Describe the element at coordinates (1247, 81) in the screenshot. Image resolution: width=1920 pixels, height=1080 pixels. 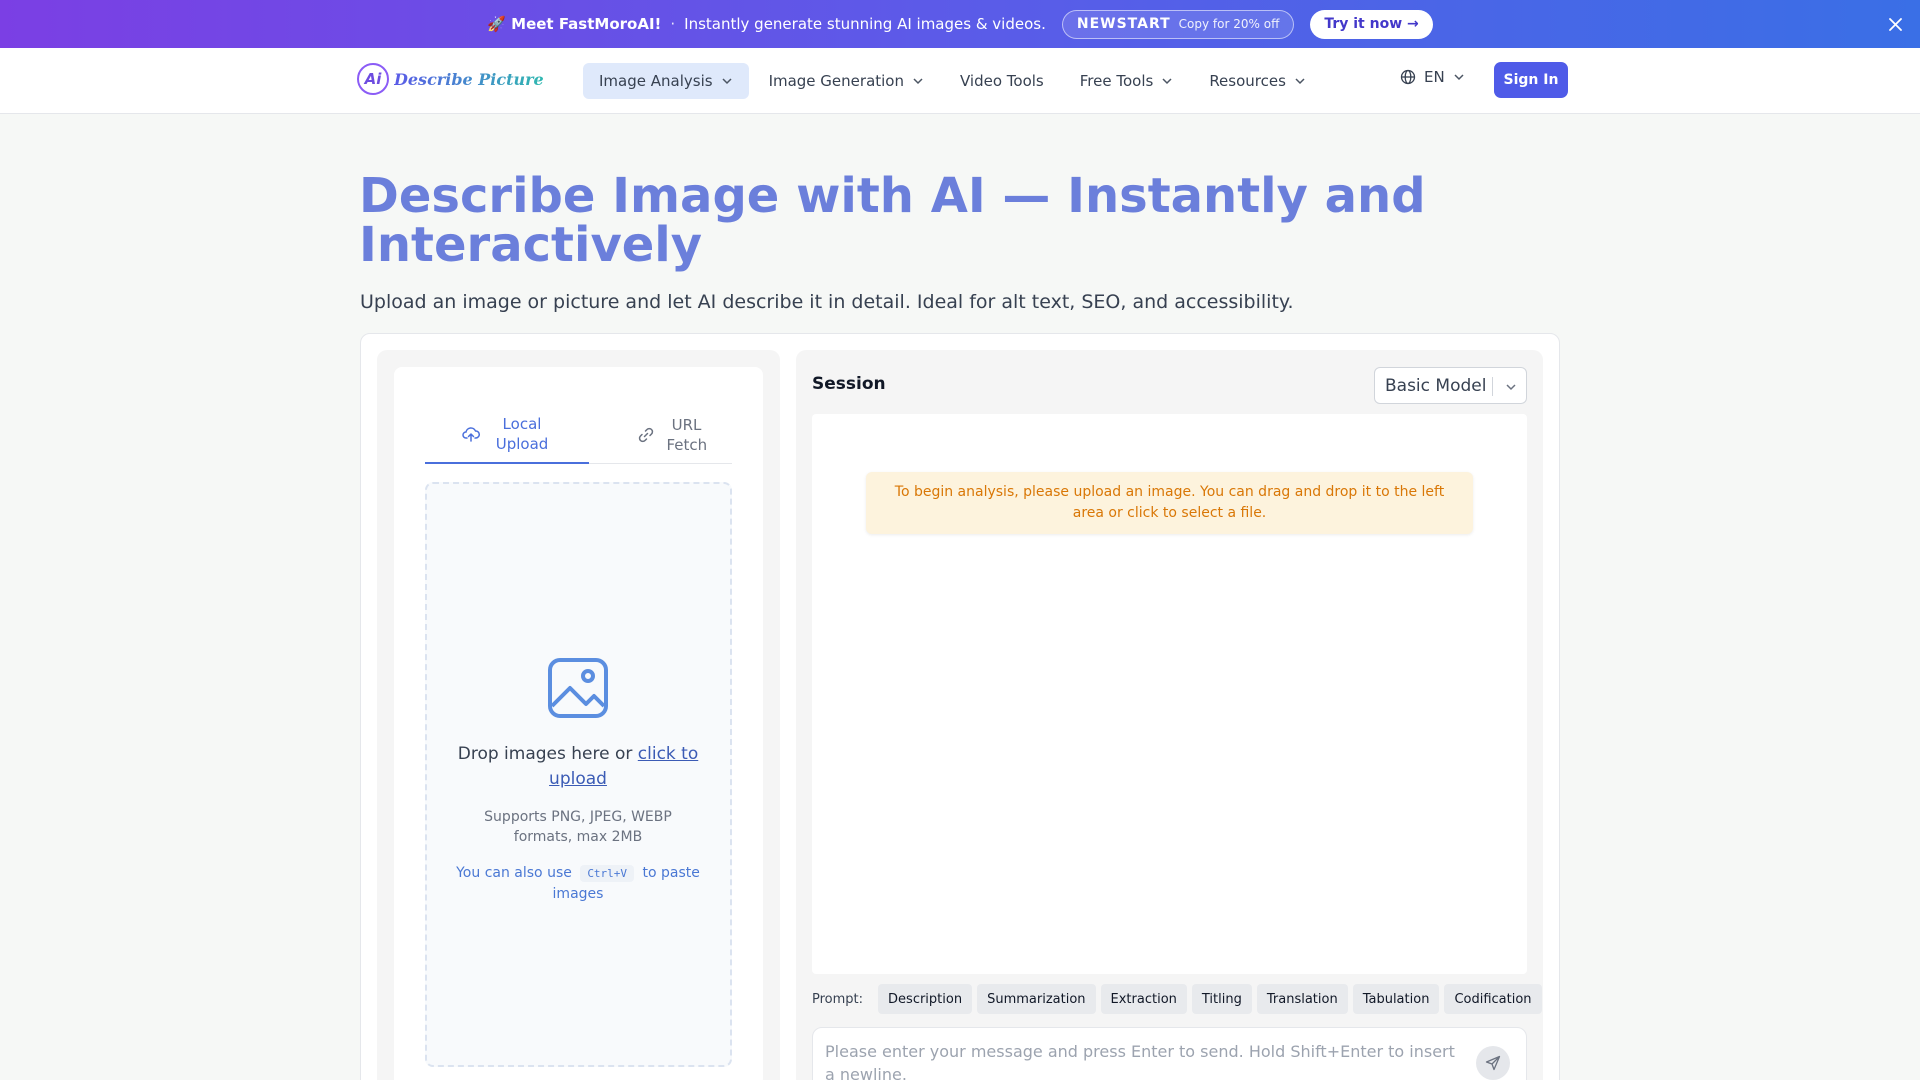
I see `menu-label: Resources` at that location.